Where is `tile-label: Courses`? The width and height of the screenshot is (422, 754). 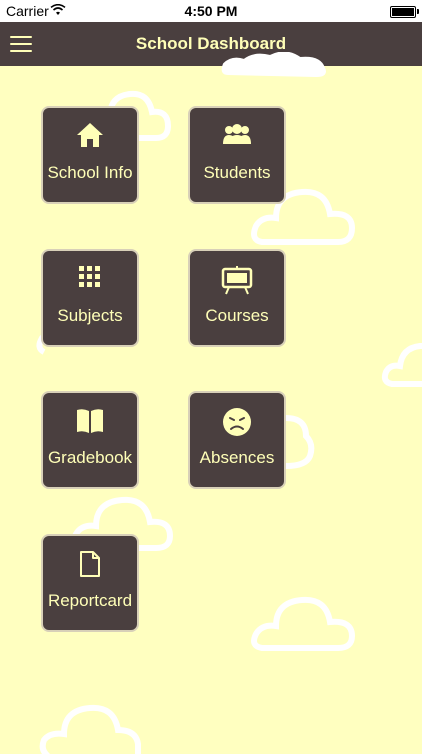 tile-label: Courses is located at coordinates (237, 315).